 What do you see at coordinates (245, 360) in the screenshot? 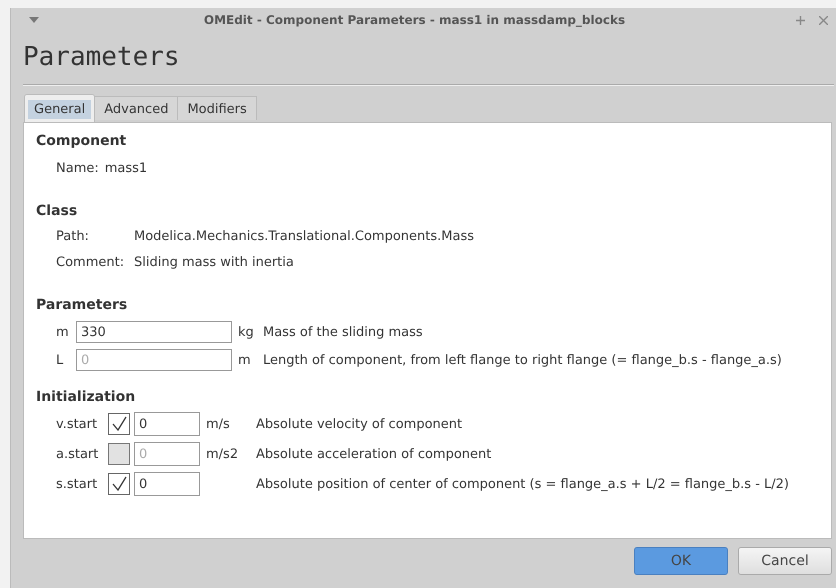
I see `unit-label: m` at bounding box center [245, 360].